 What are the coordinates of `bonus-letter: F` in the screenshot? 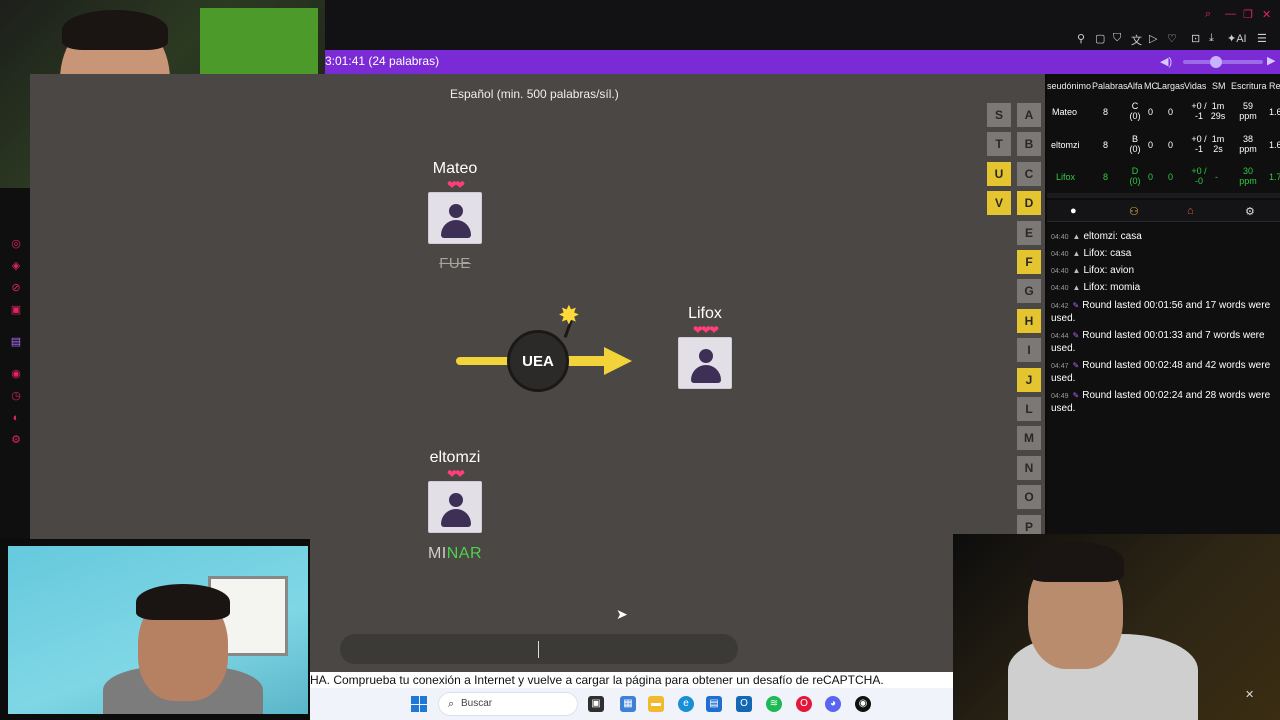 It's located at (1029, 262).